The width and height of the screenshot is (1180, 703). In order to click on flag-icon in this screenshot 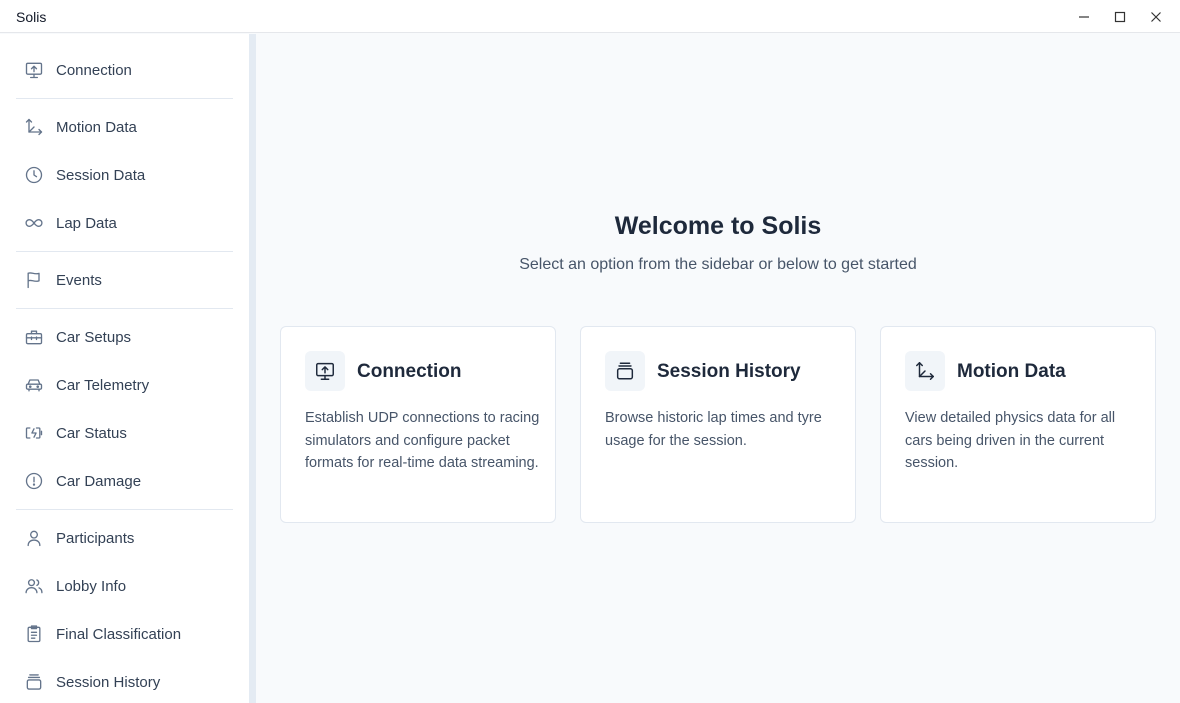, I will do `click(34, 280)`.